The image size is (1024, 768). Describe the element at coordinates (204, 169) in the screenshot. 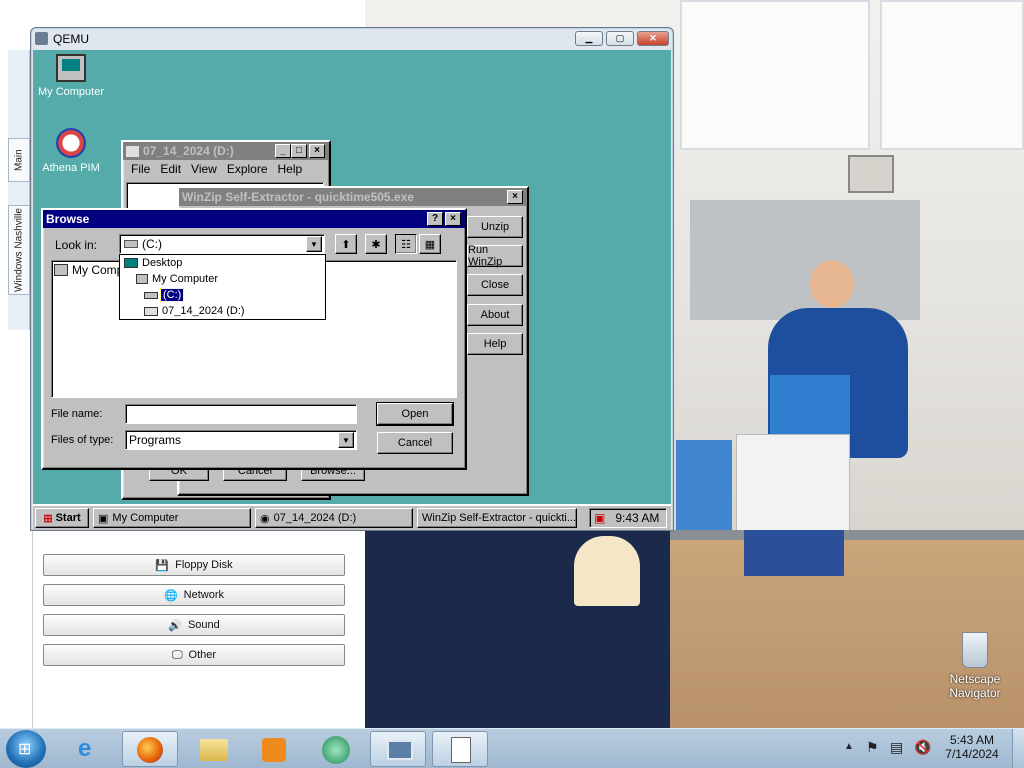

I see `menu-view: View` at that location.